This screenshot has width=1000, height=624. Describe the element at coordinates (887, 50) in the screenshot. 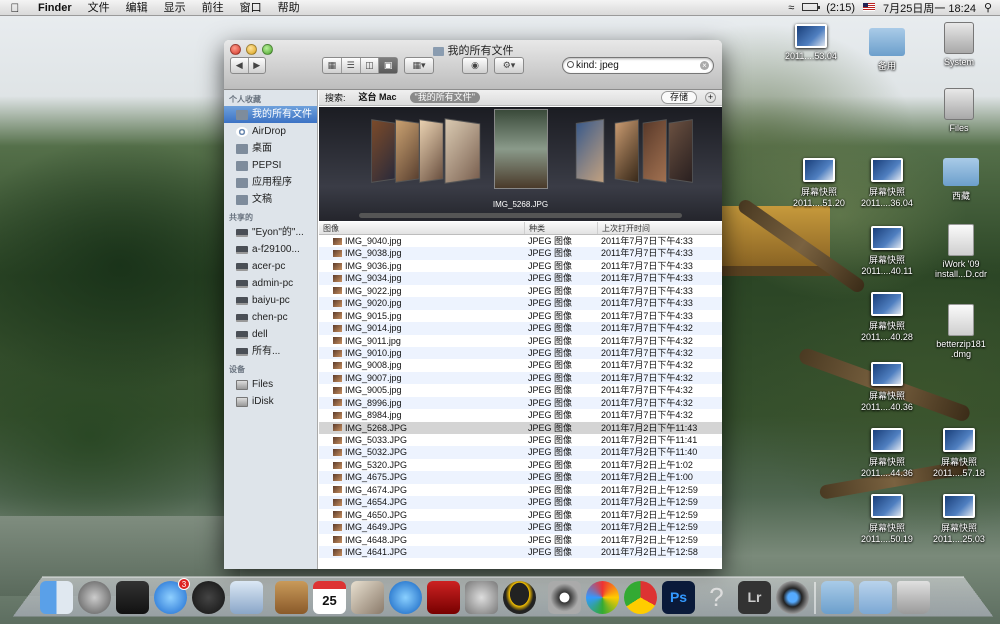

I see `desktop-icon-folder: 备用` at that location.